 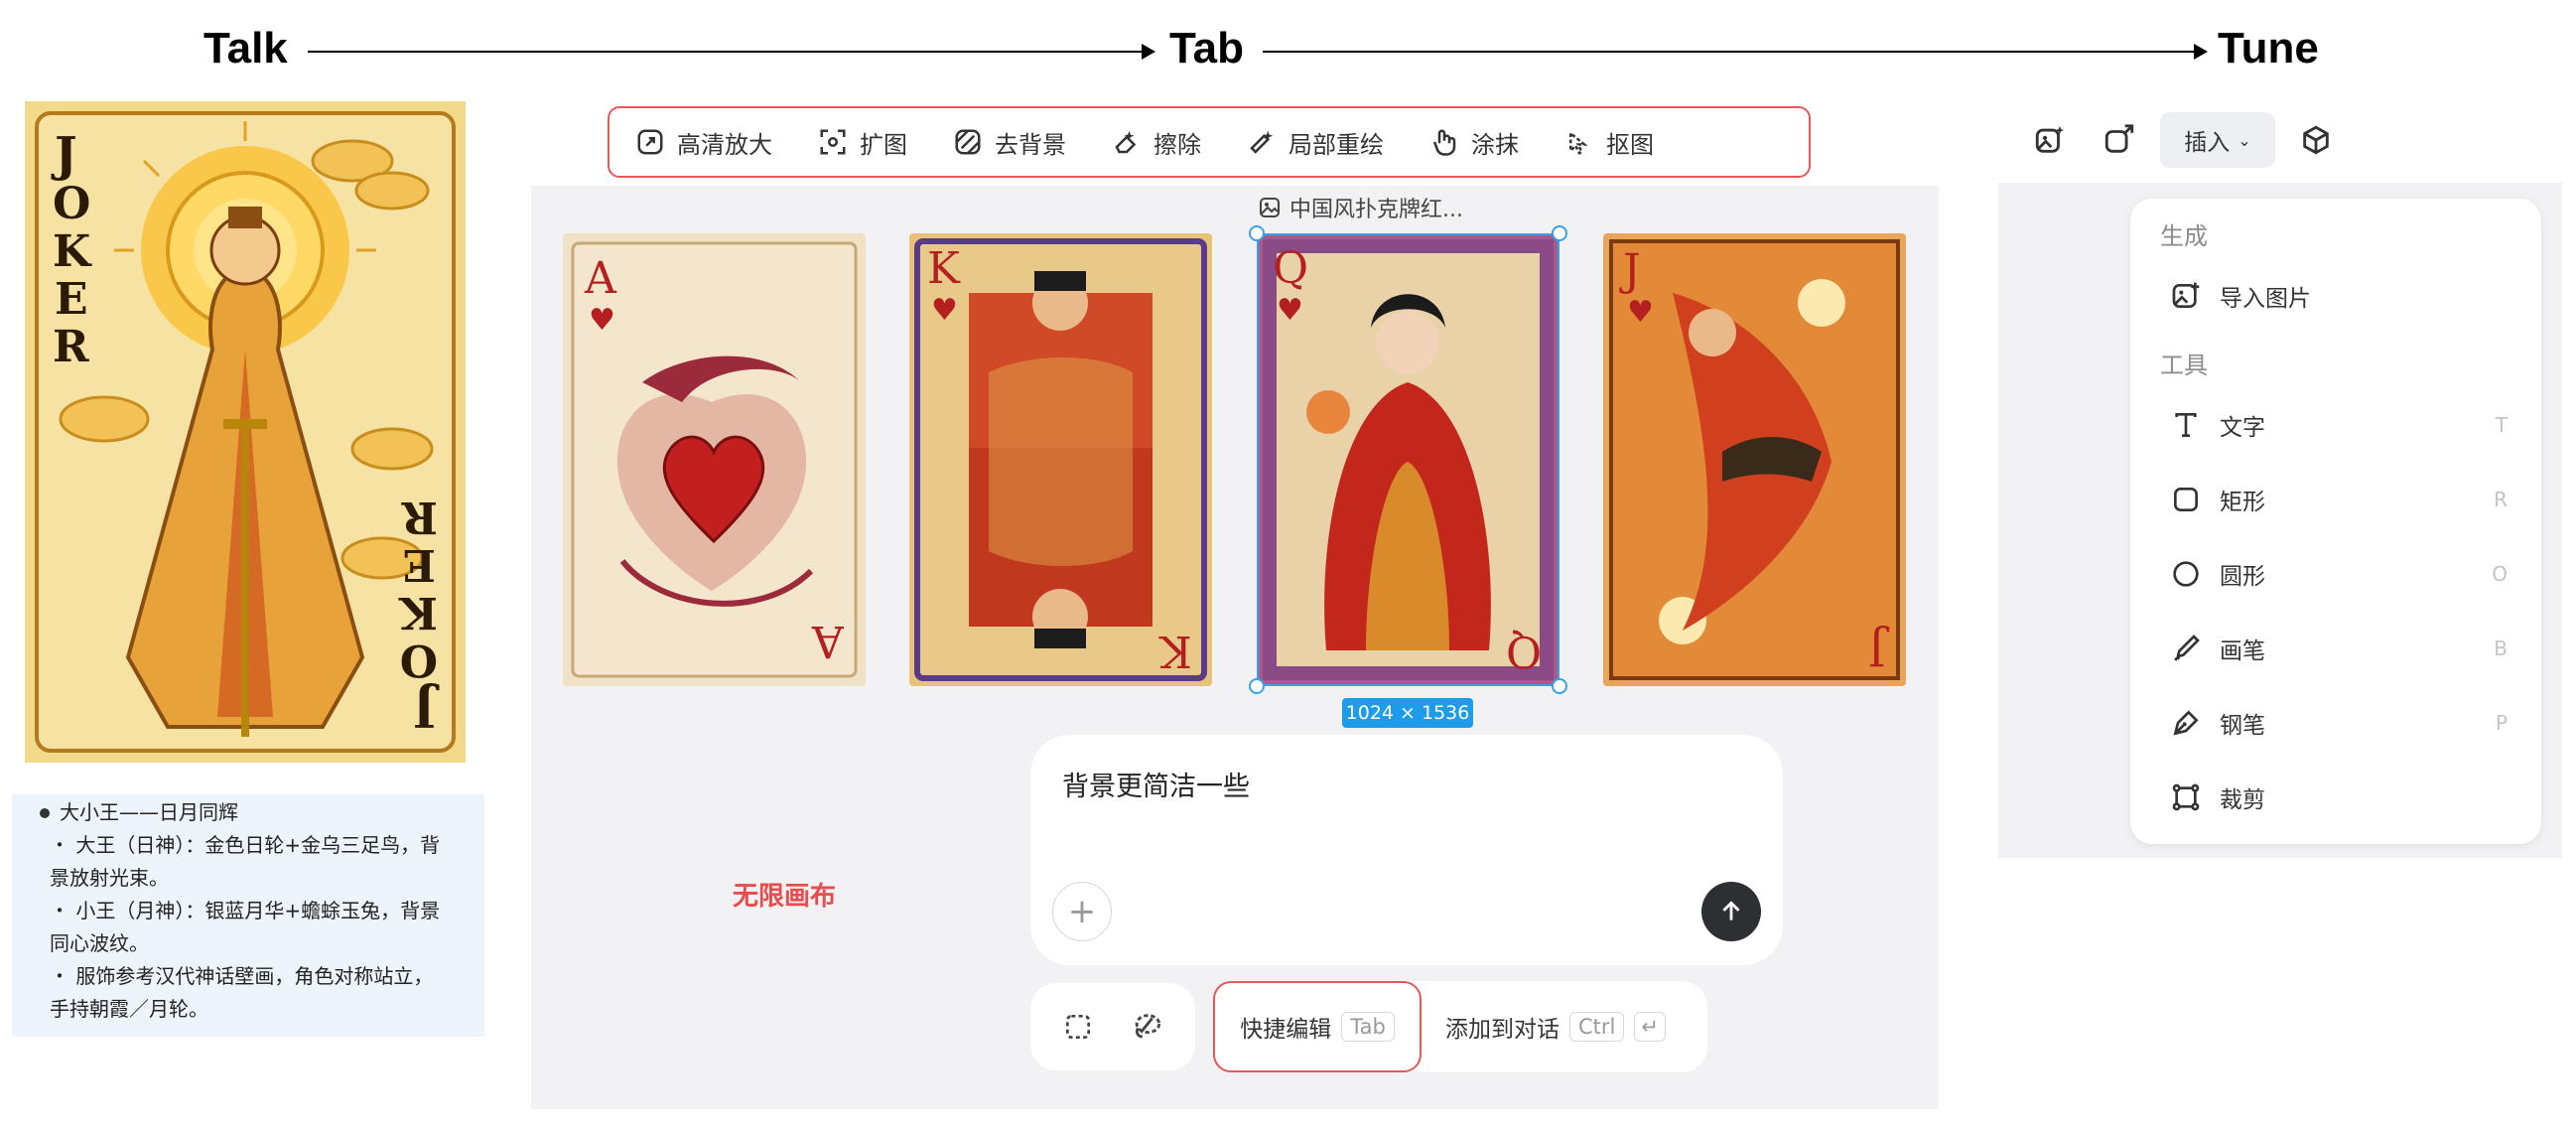 What do you see at coordinates (968, 142) in the screenshot?
I see `remove-bg-icon` at bounding box center [968, 142].